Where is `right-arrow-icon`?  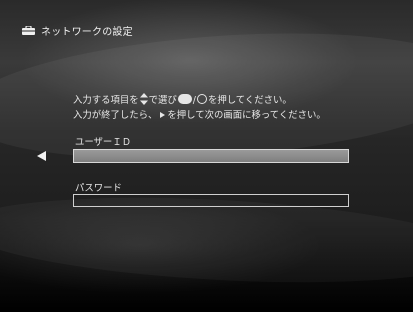
right-arrow-icon is located at coordinates (163, 115).